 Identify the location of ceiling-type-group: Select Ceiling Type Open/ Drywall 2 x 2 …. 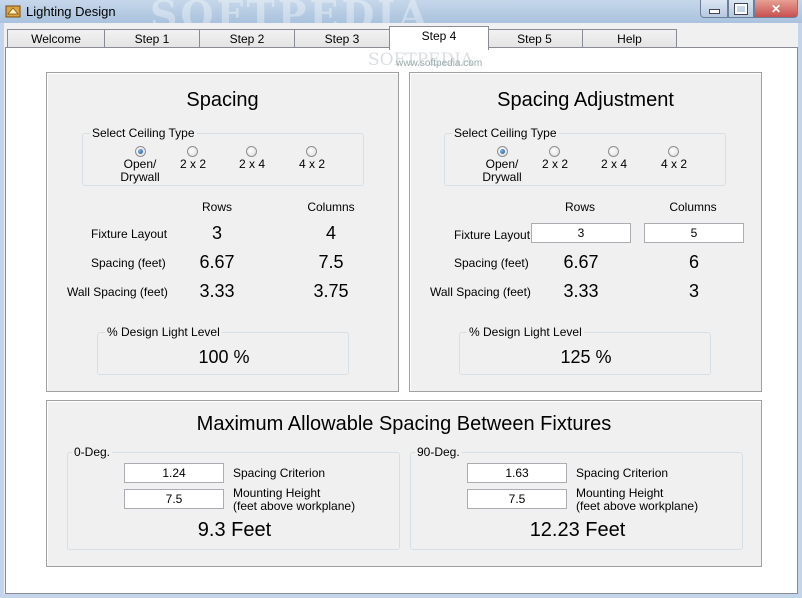
(223, 156).